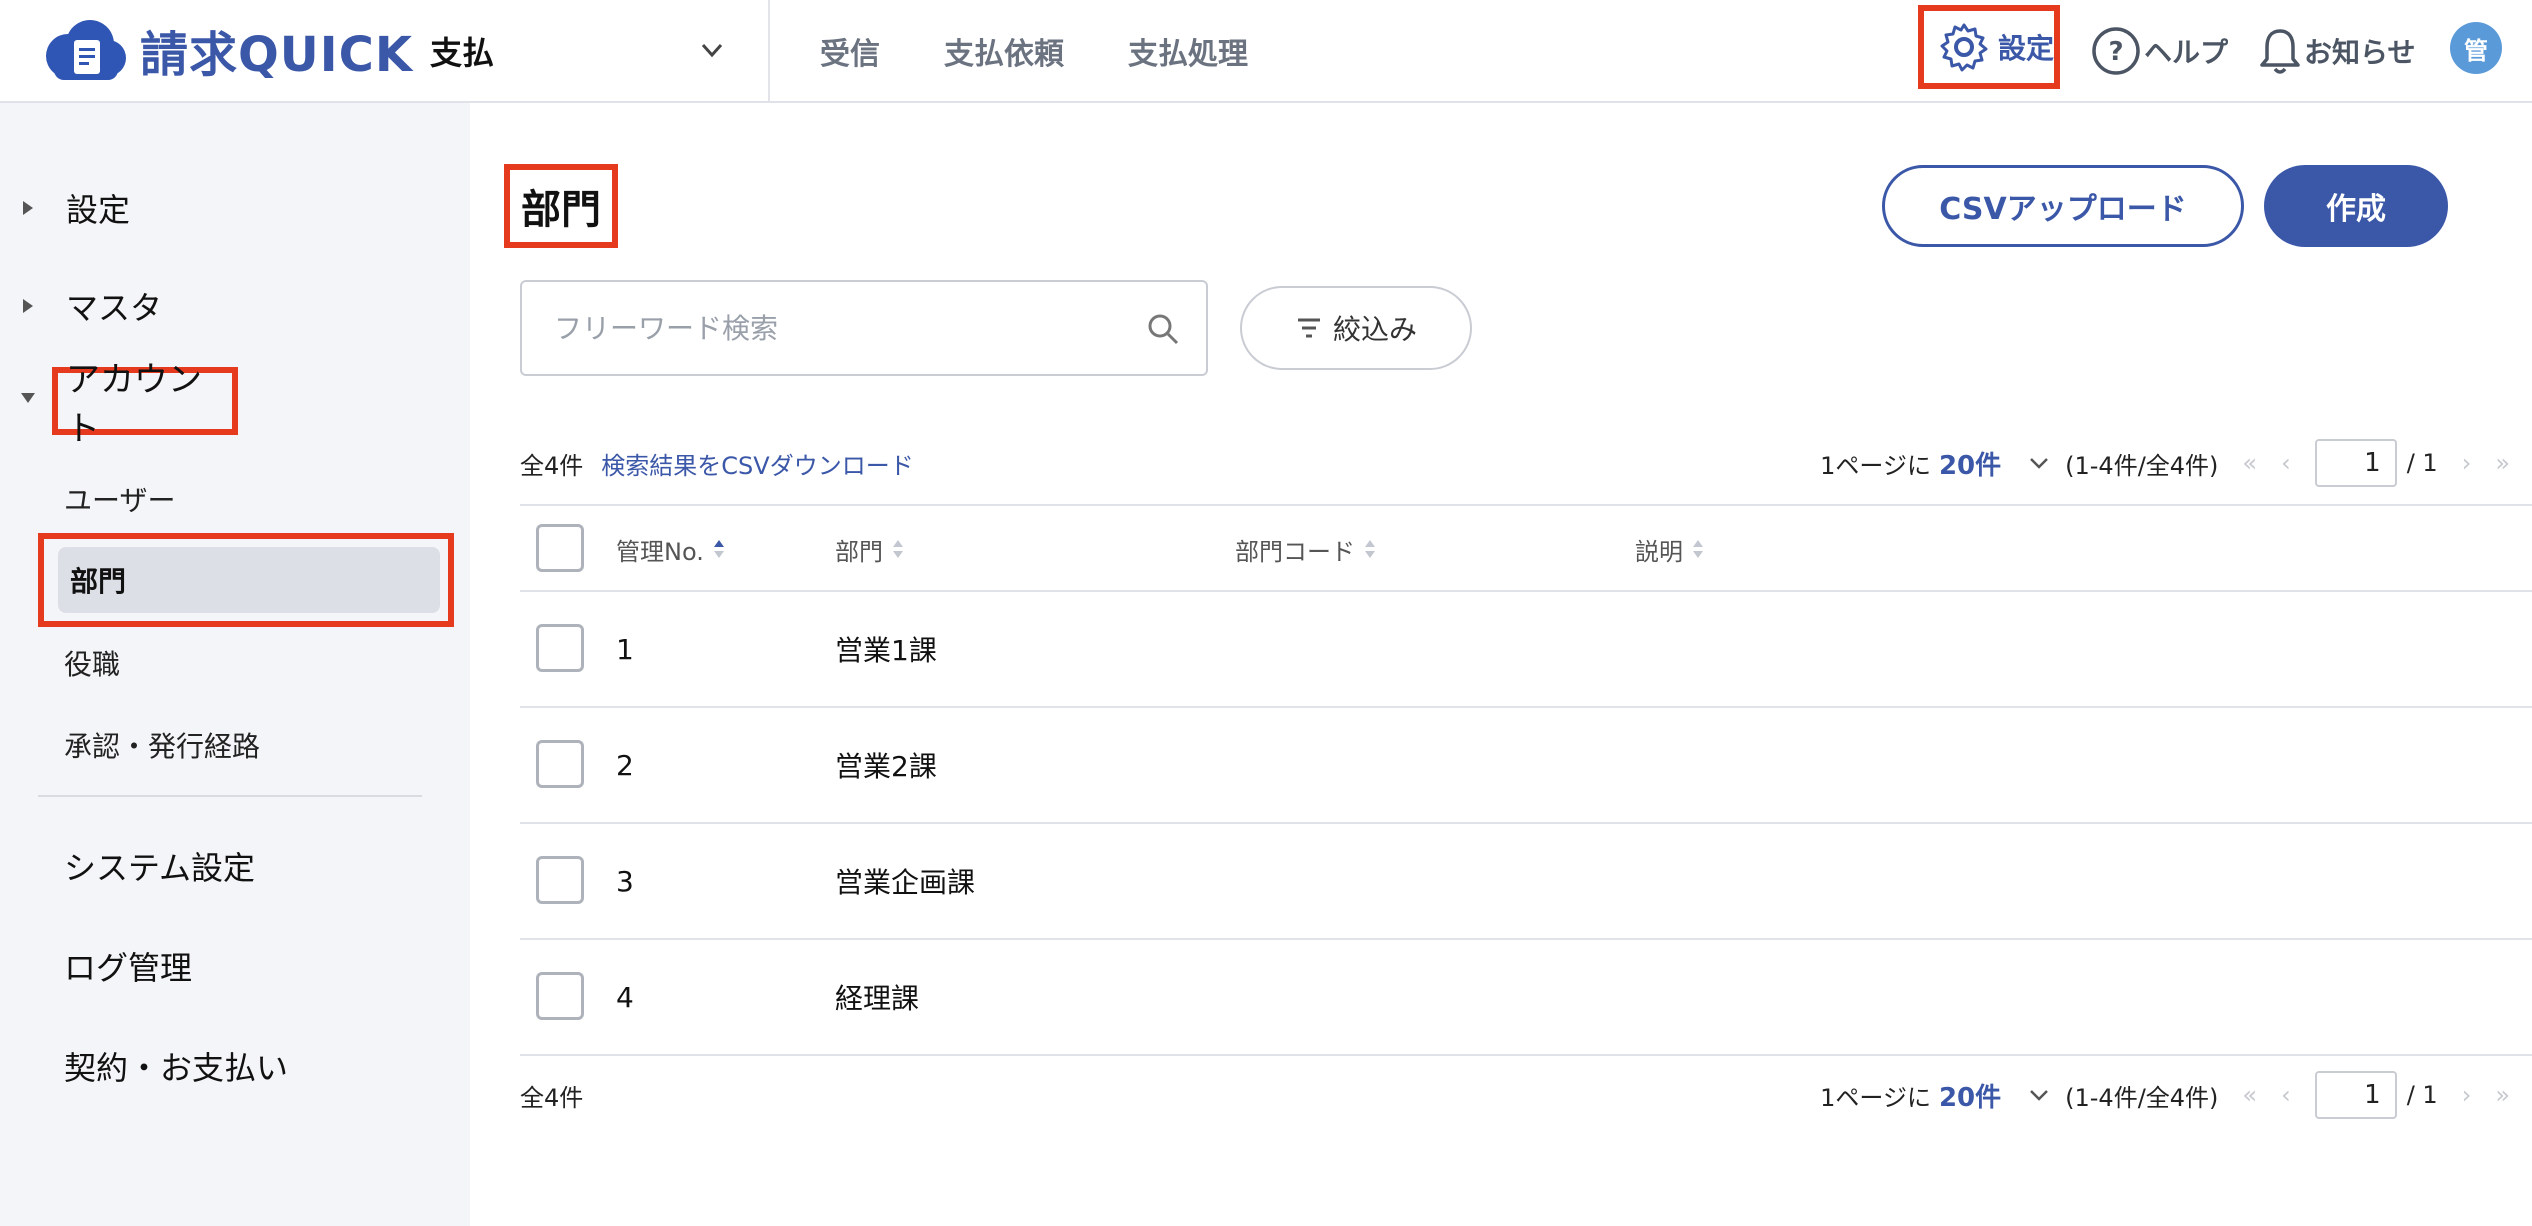 Image resolution: width=2532 pixels, height=1226 pixels. What do you see at coordinates (625, 881) in the screenshot?
I see `cell-no: 3` at bounding box center [625, 881].